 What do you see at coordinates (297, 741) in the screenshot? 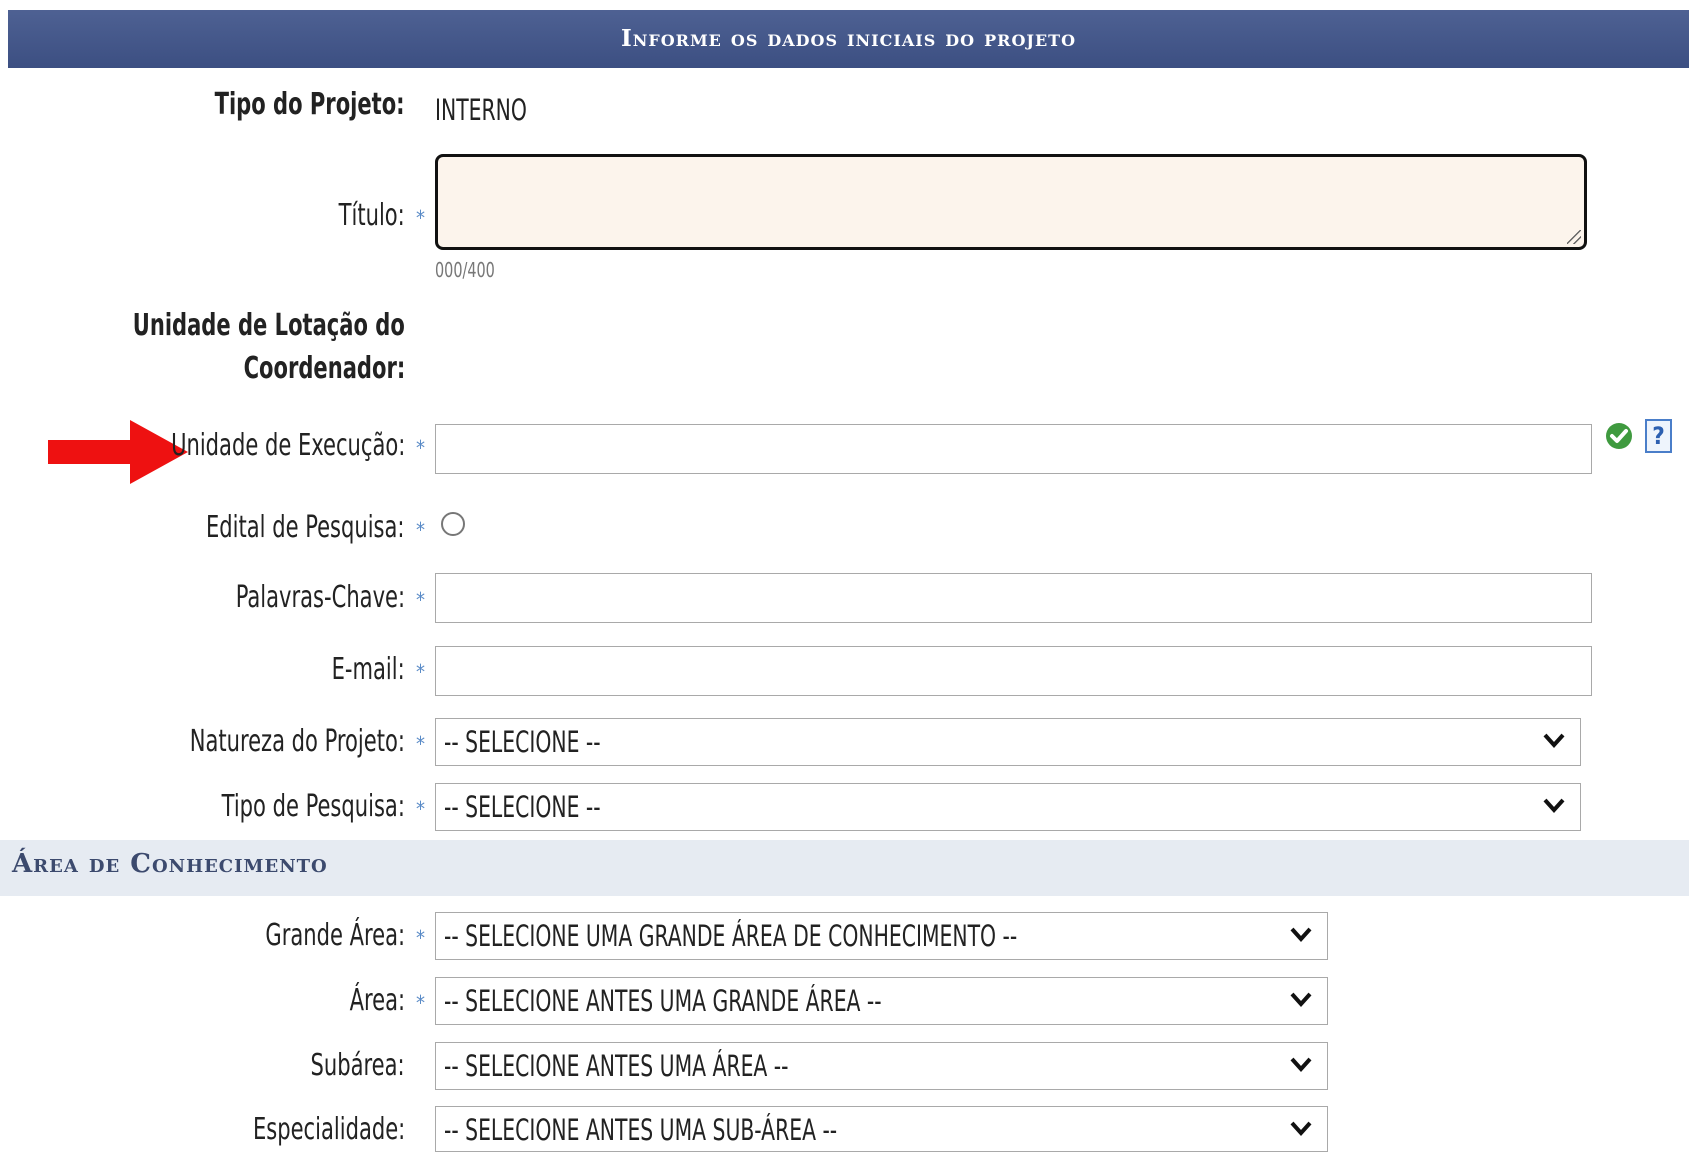
I see `natureza-label: Natureza do Projeto:` at bounding box center [297, 741].